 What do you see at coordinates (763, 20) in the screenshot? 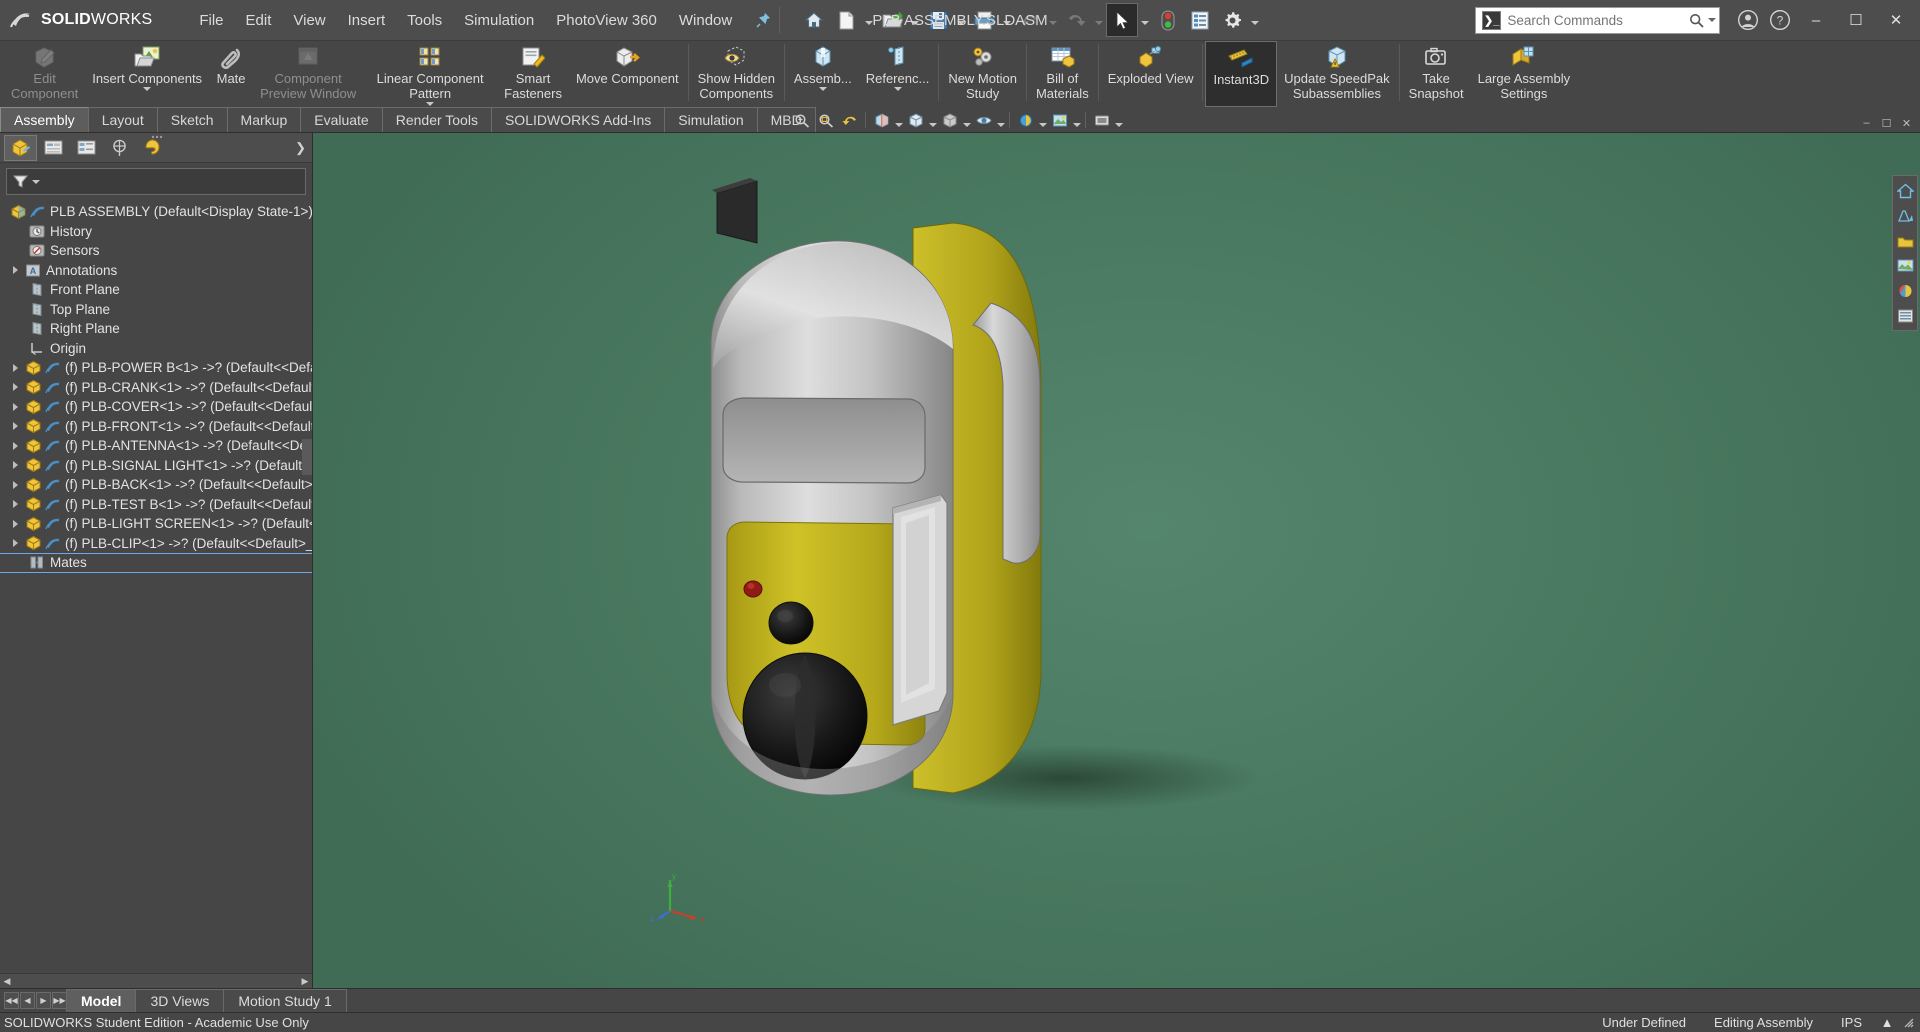
I see `pin-icon` at bounding box center [763, 20].